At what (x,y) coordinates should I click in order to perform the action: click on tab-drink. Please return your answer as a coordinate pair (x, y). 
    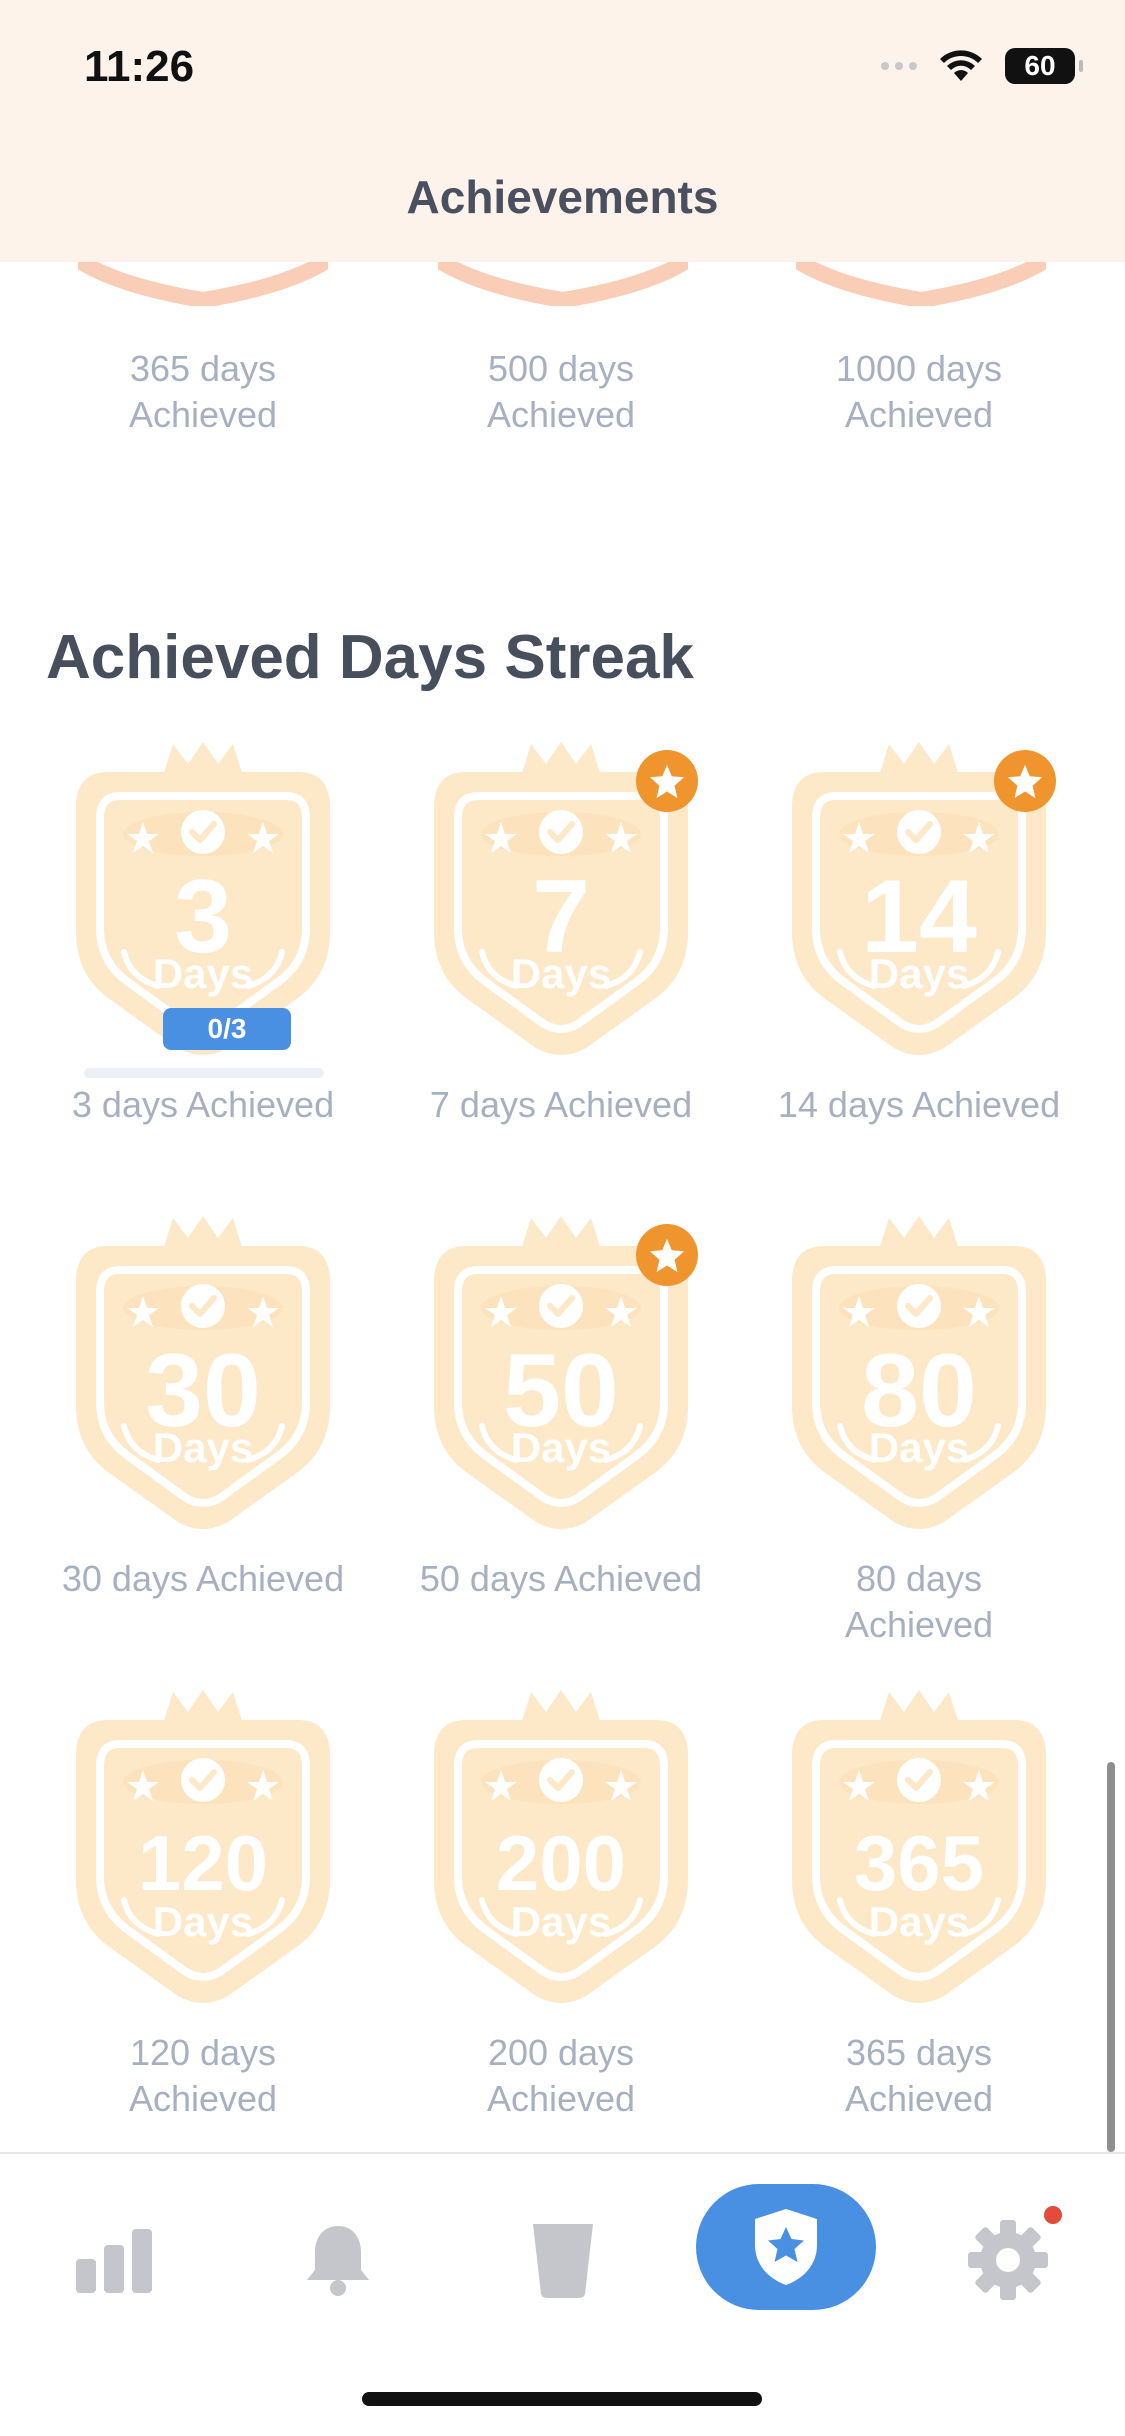
    Looking at the image, I should click on (563, 2260).